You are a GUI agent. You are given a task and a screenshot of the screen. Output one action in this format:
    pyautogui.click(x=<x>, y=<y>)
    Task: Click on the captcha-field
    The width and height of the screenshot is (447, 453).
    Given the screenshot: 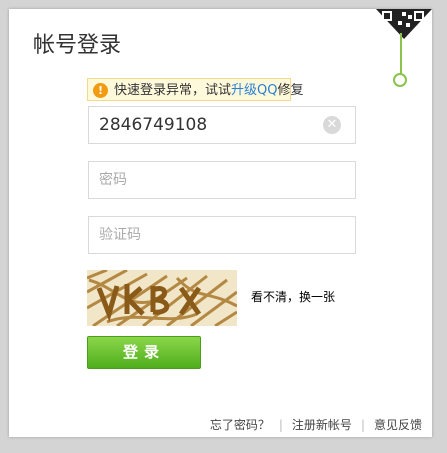 What is the action you would take?
    pyautogui.click(x=222, y=235)
    